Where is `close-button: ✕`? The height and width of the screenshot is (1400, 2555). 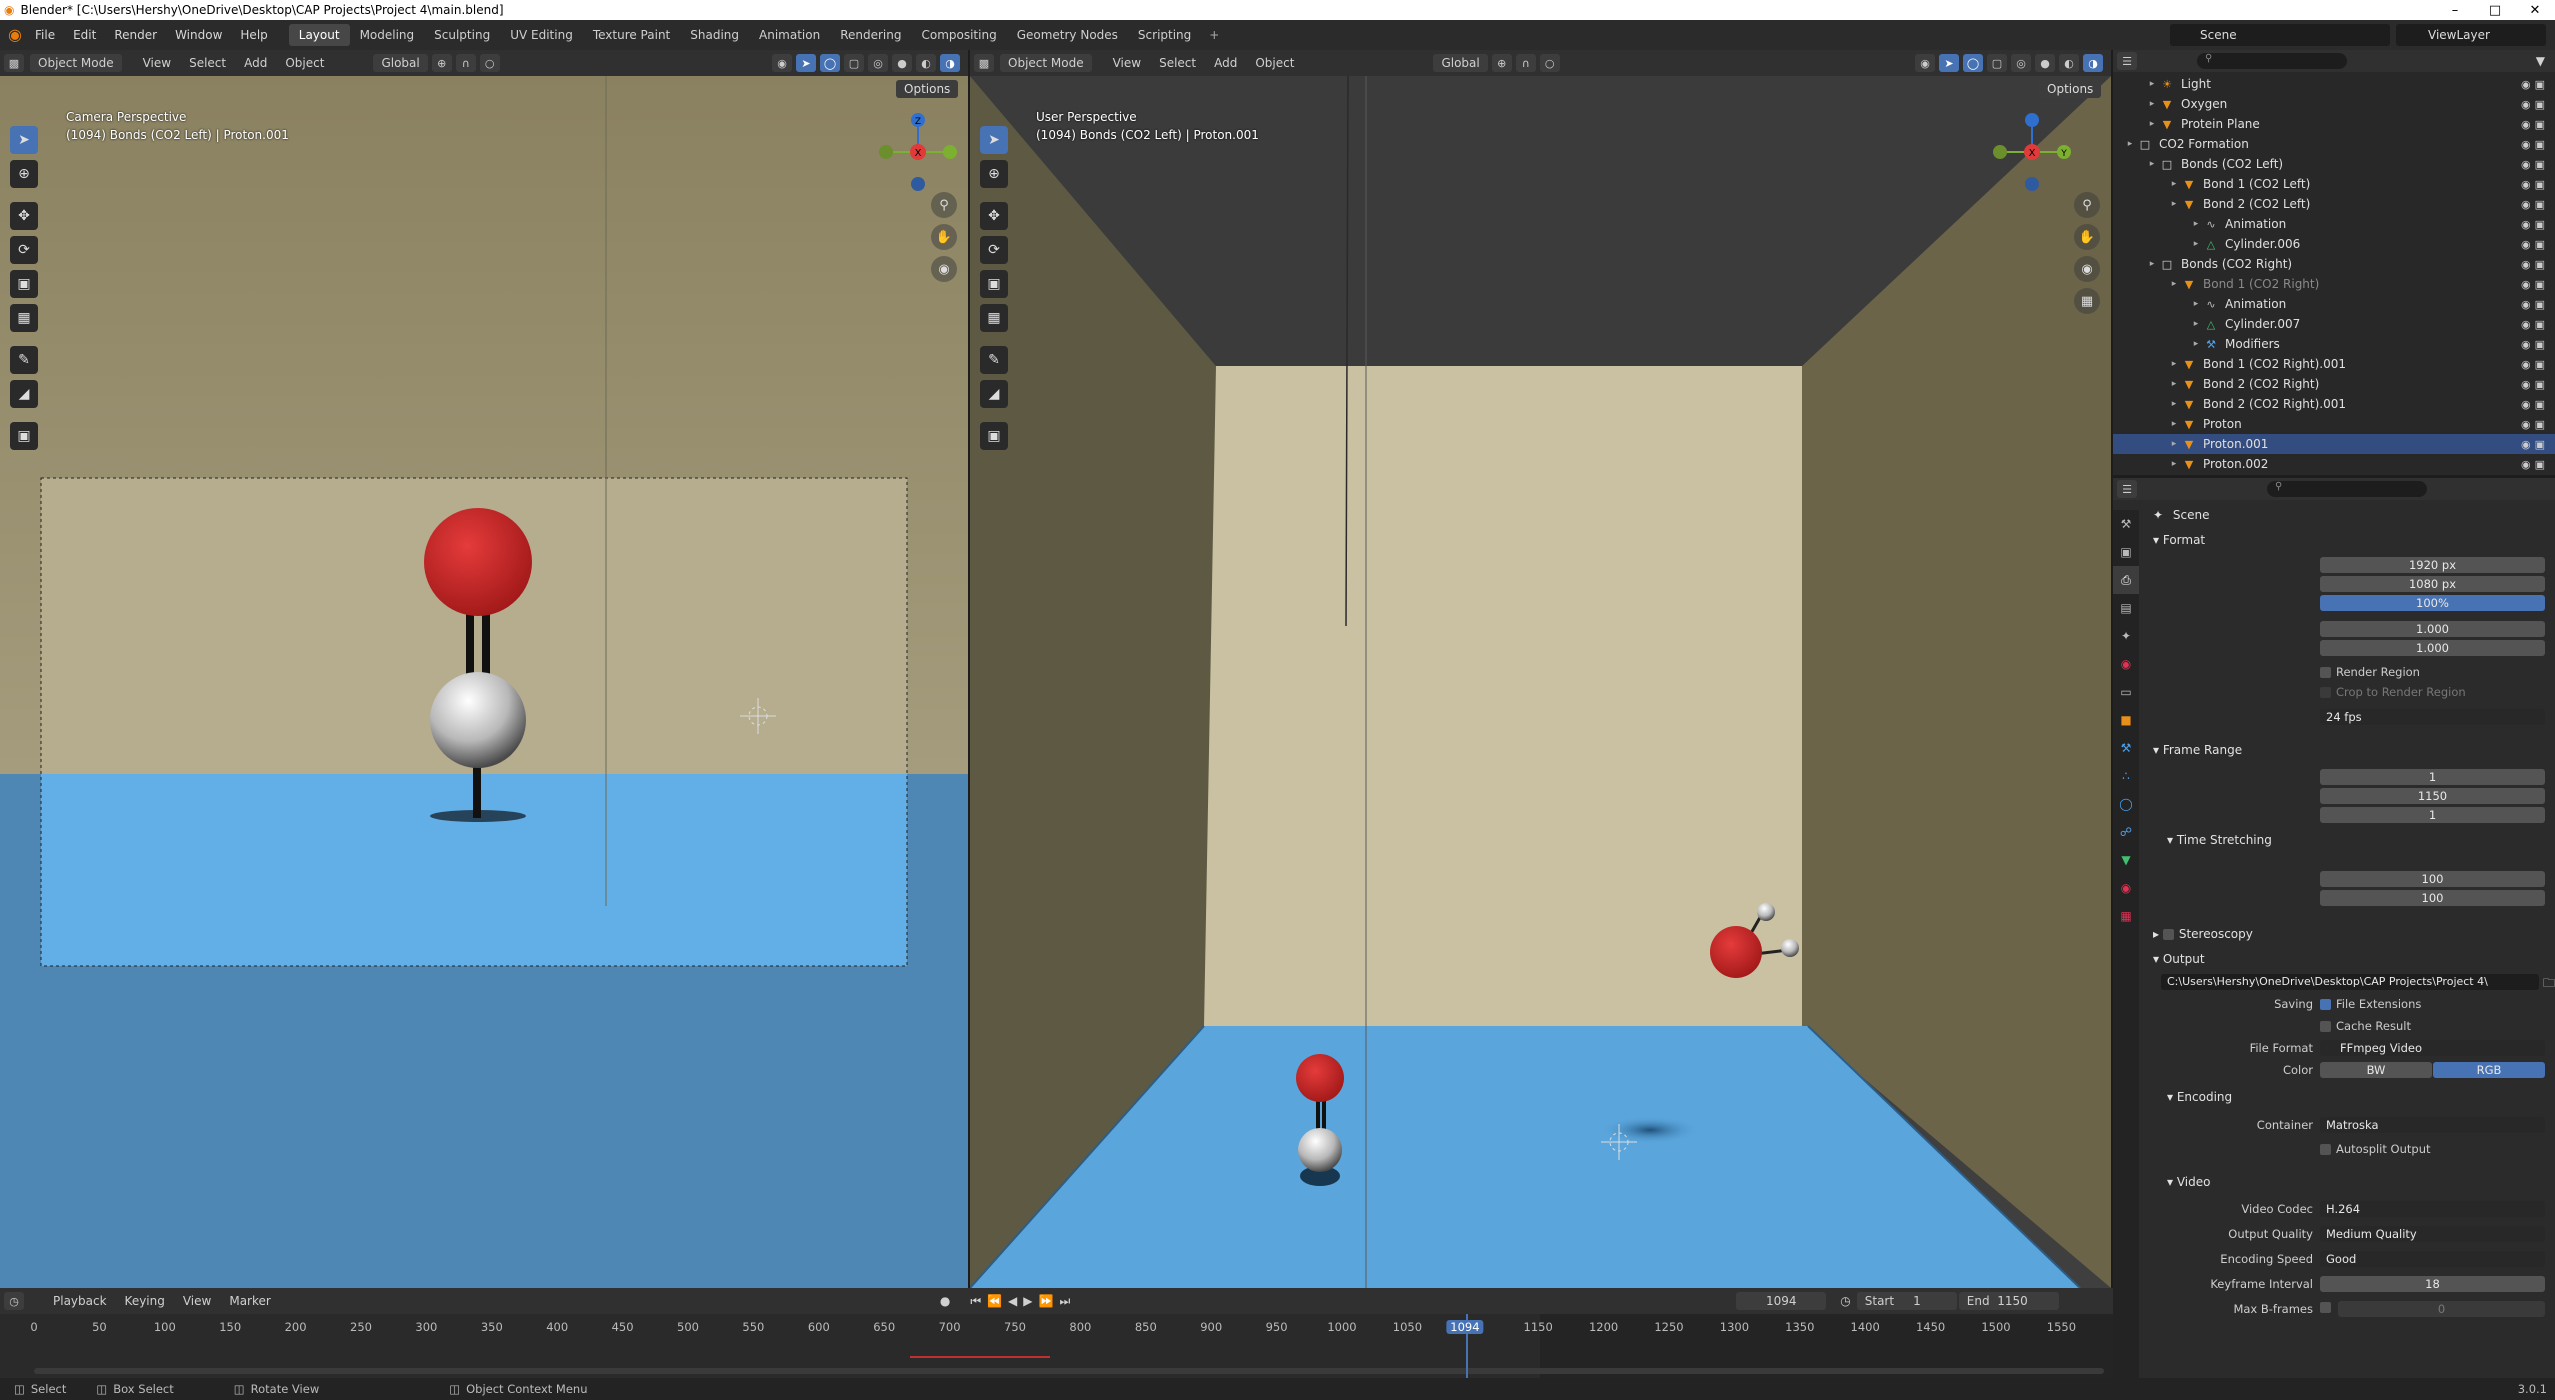 close-button: ✕ is located at coordinates (2535, 10).